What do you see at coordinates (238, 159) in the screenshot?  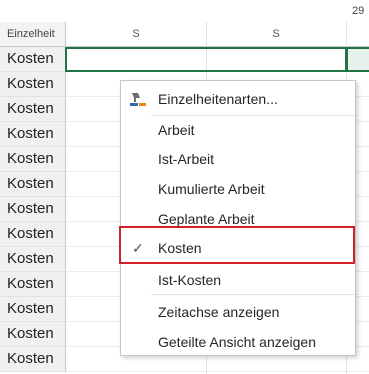 I see `menu-item-ist-arbeit: Ist-Arbeit` at bounding box center [238, 159].